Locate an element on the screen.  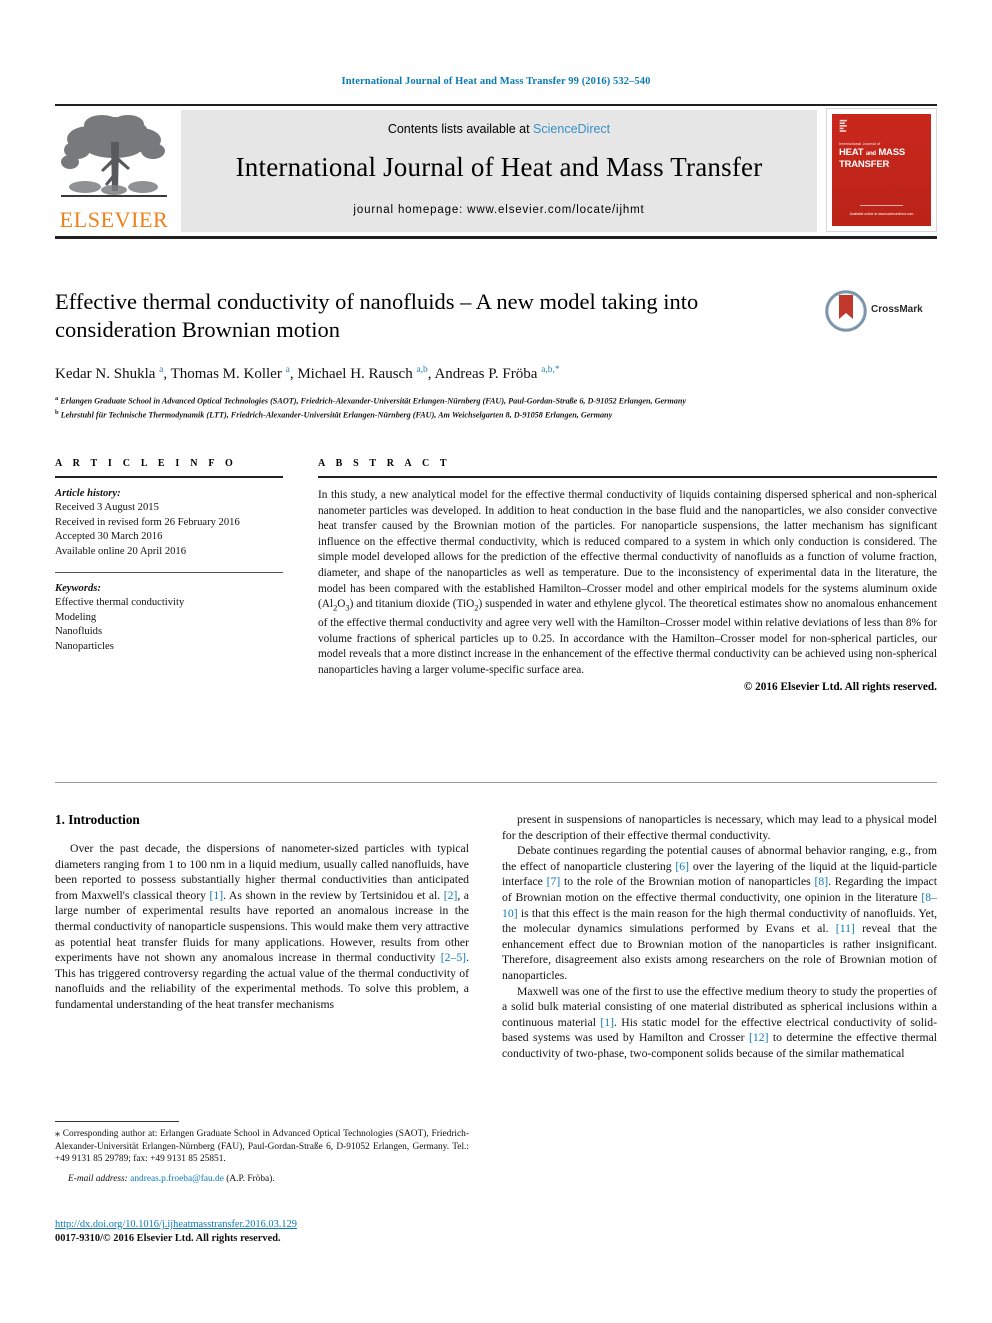
elsevier-mark-icon is located at coordinates (843, 125).